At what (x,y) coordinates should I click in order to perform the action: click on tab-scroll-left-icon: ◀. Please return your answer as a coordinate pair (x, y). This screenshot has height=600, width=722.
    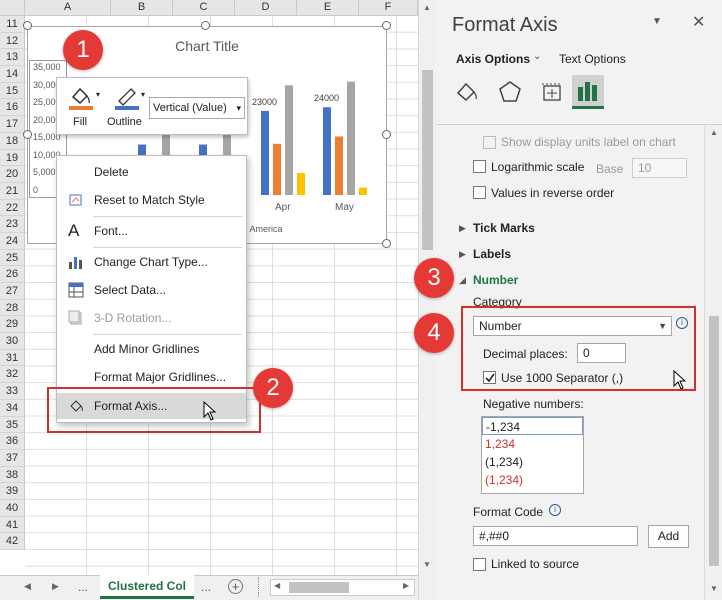
    Looking at the image, I should click on (27, 586).